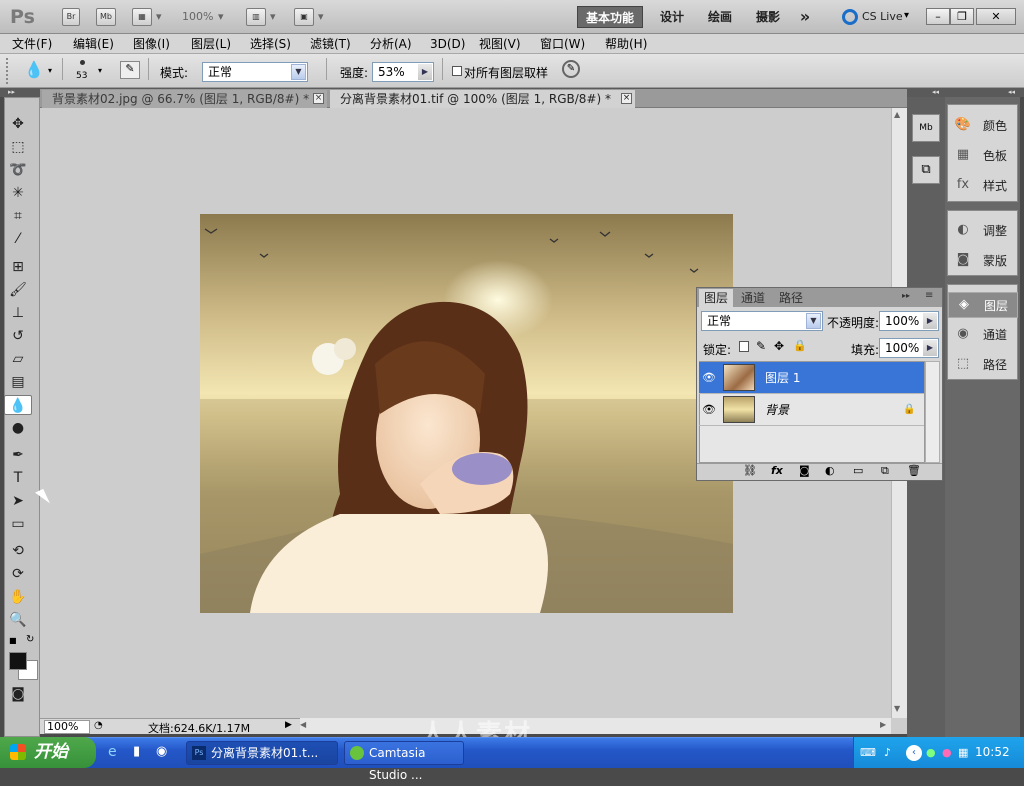 This screenshot has height=786, width=1024. Describe the element at coordinates (885, 471) in the screenshot. I see `new-layer-icon: ⧉` at that location.